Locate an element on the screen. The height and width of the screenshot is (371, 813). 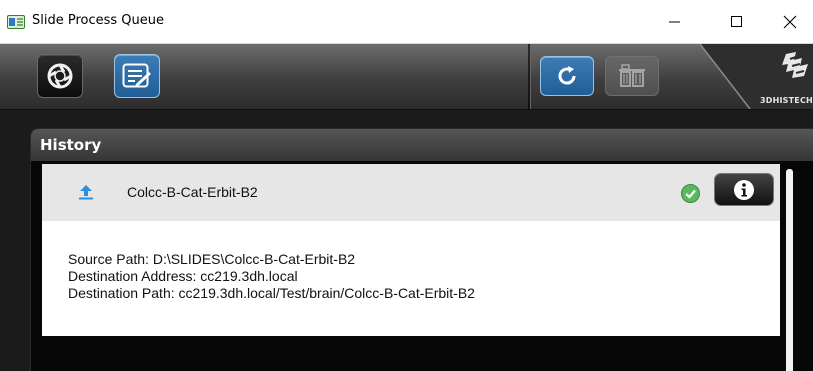
delete-button is located at coordinates (632, 76).